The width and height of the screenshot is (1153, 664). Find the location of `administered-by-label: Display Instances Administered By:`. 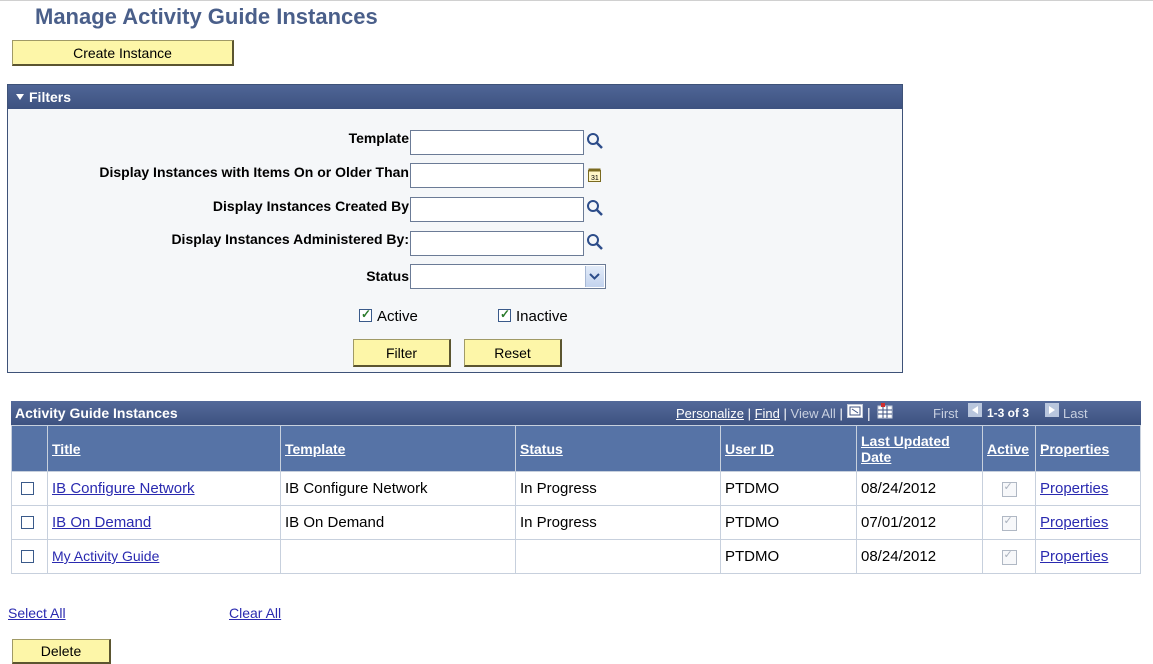

administered-by-label: Display Instances Administered By: is located at coordinates (290, 239).